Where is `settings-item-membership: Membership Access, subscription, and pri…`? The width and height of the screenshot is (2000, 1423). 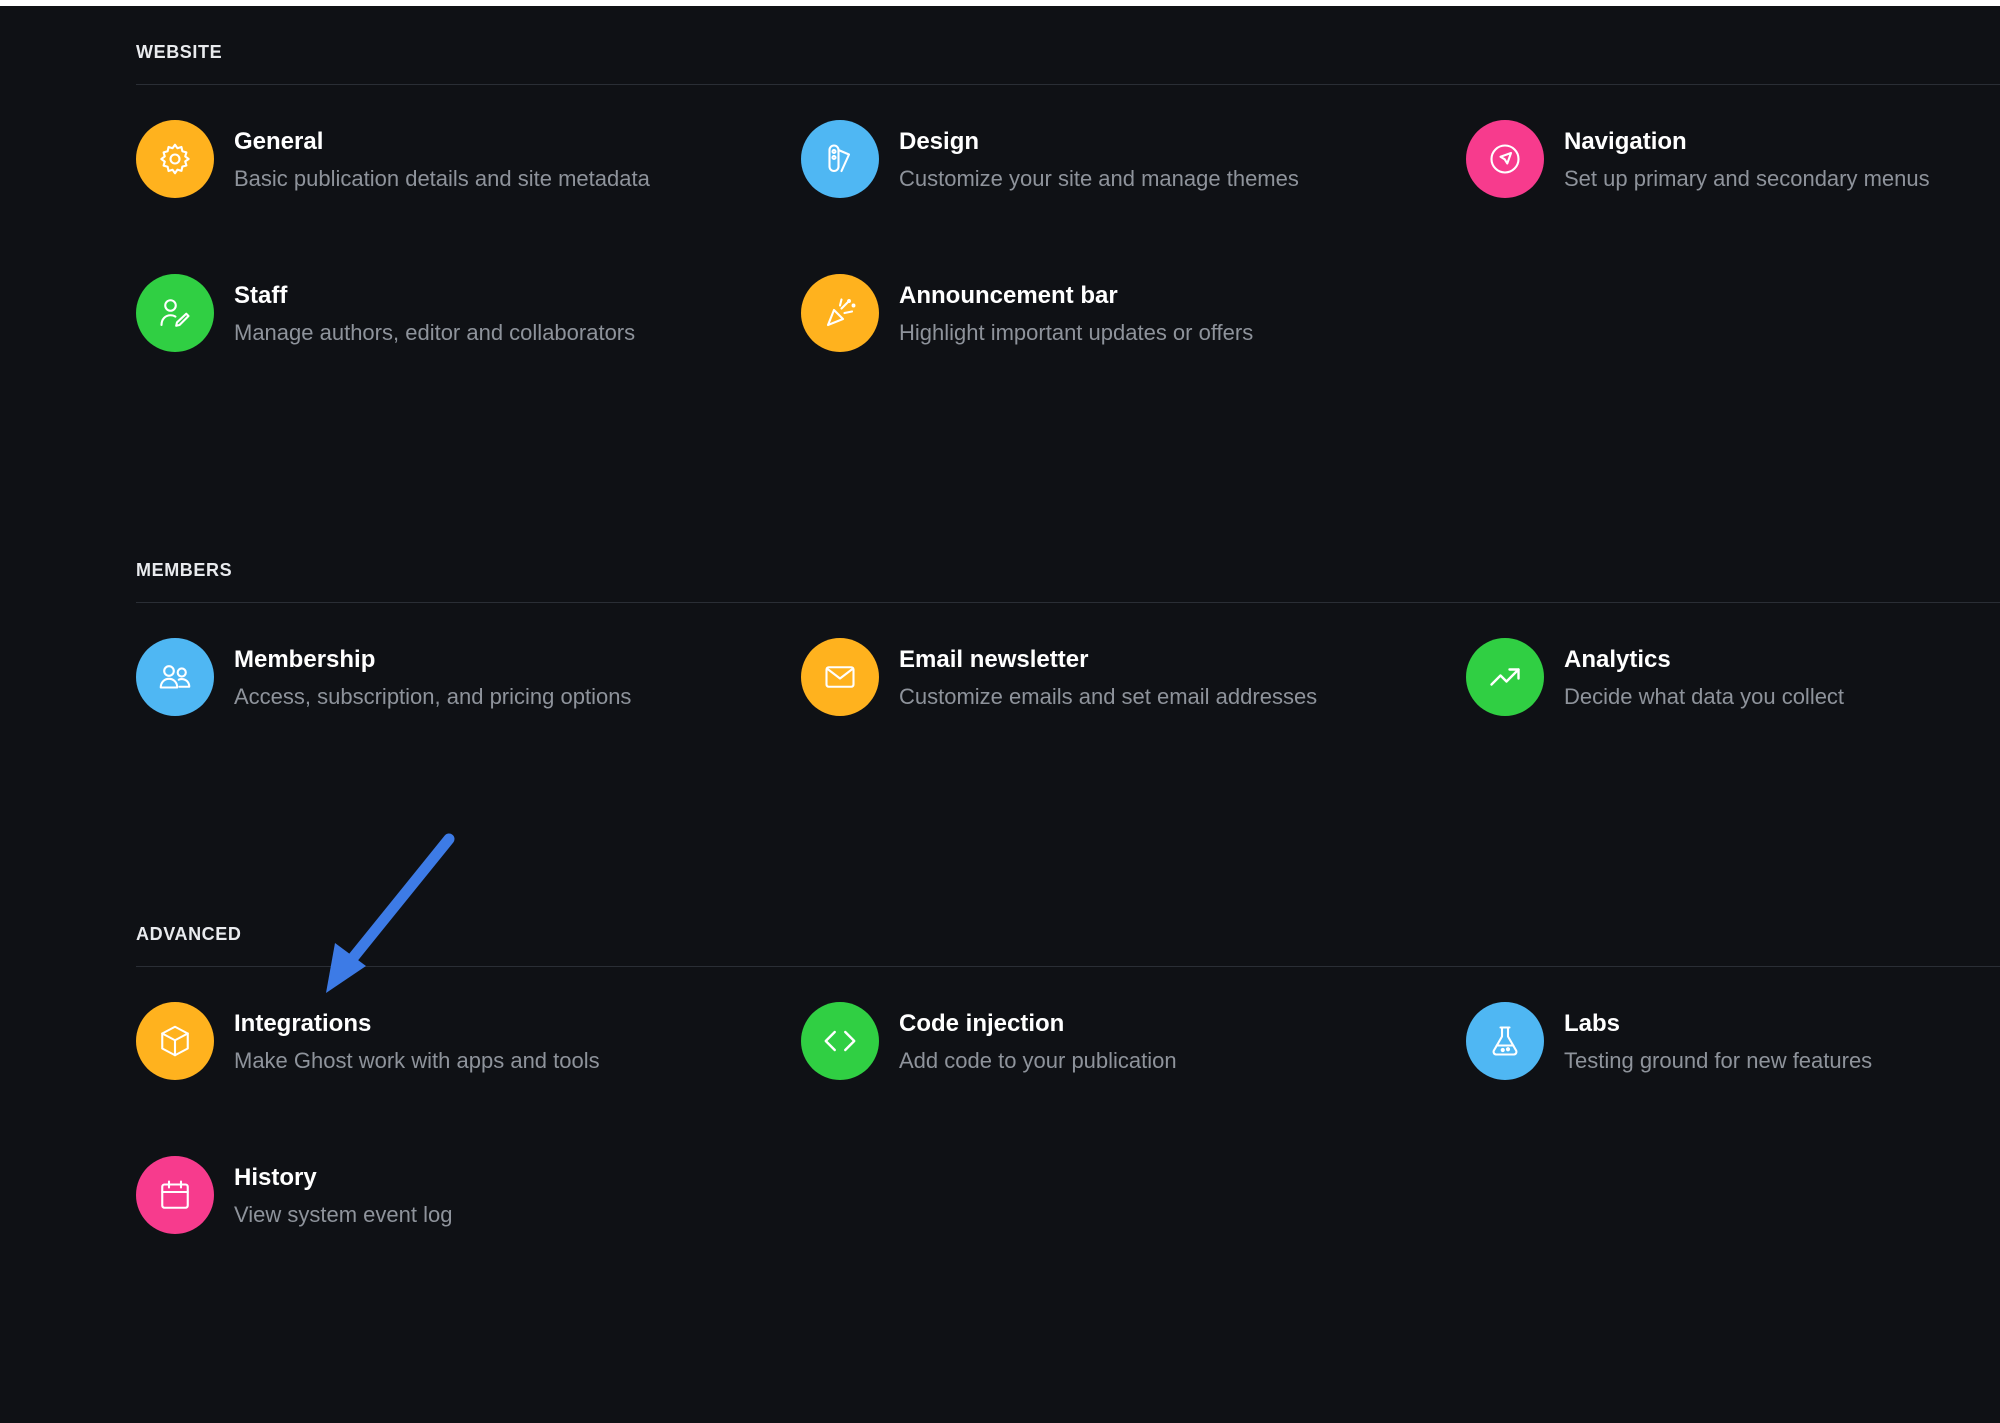
settings-item-membership: Membership Access, subscription, and pri… is located at coordinates (383, 677).